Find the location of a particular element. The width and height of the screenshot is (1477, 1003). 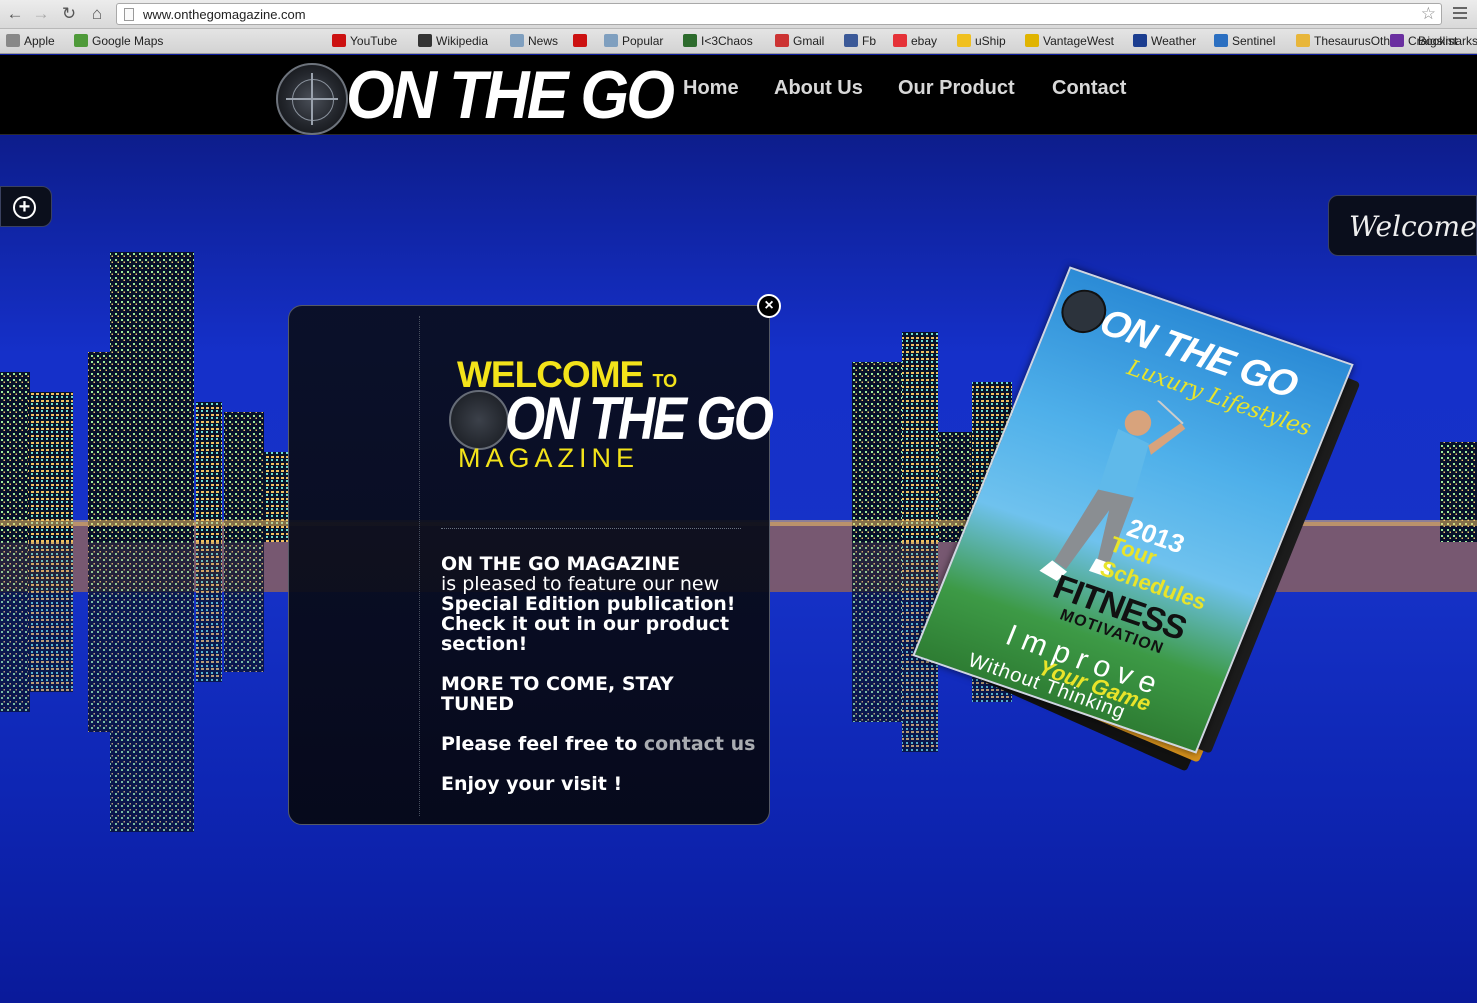

bookmark-label: ThesaurusOth is located at coordinates (1352, 41).